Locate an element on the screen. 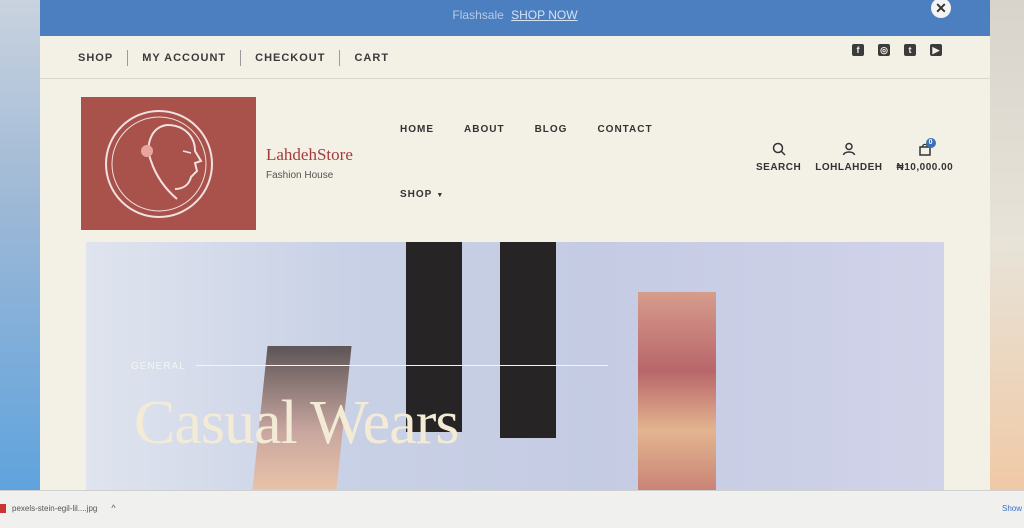 This screenshot has width=1024, height=528. file-icon is located at coordinates (3, 508).